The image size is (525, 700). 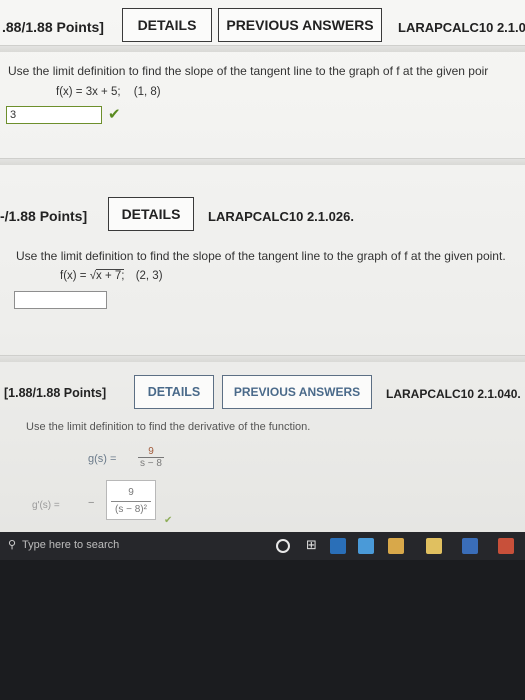 I want to click on cortana-icon, so click(x=283, y=546).